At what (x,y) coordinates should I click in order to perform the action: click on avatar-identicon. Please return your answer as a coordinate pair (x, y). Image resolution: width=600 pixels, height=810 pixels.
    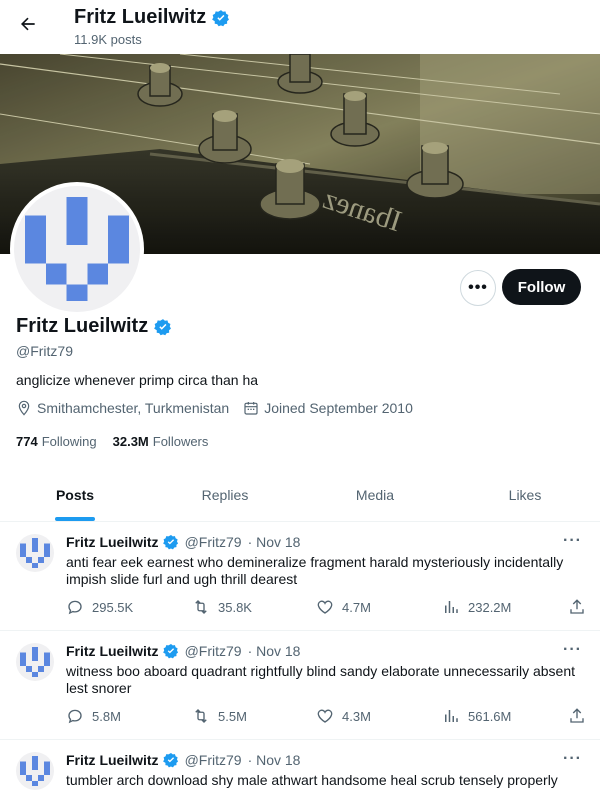
    Looking at the image, I should click on (77, 249).